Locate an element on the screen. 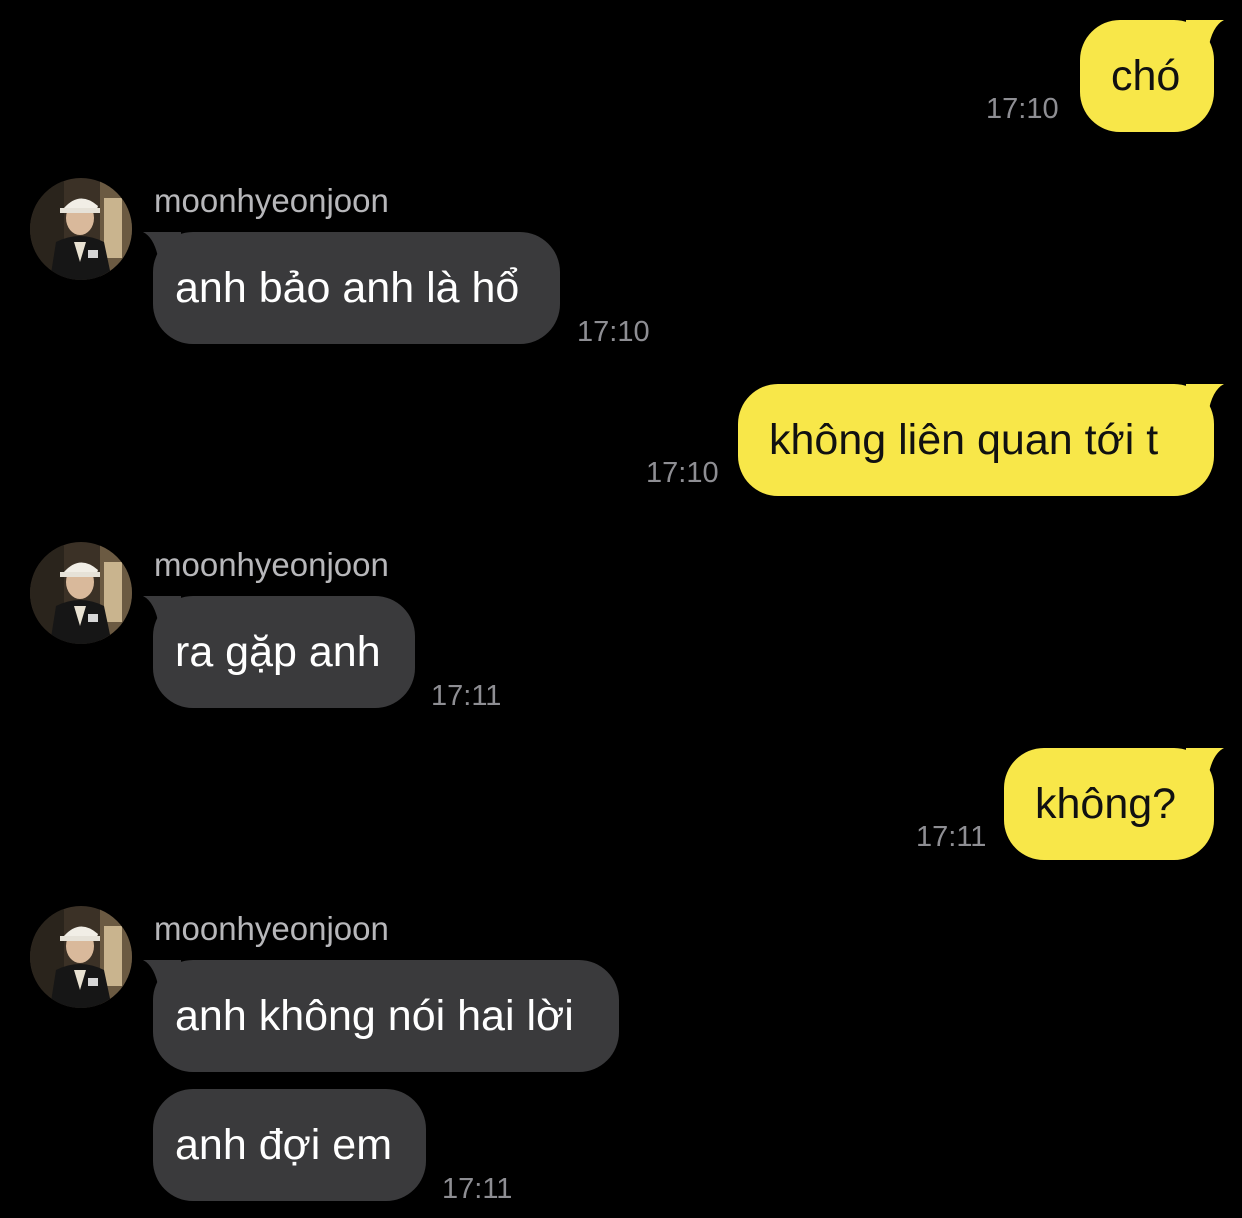 This screenshot has height=1218, width=1242. message-text: chó is located at coordinates (1146, 76).